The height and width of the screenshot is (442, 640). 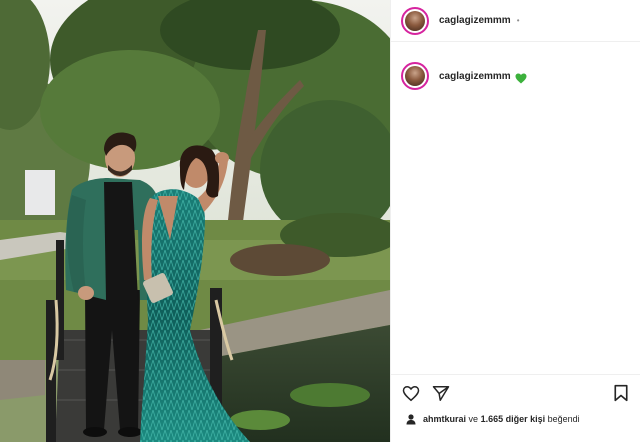 I want to click on likes-connector: ve, so click(x=473, y=419).